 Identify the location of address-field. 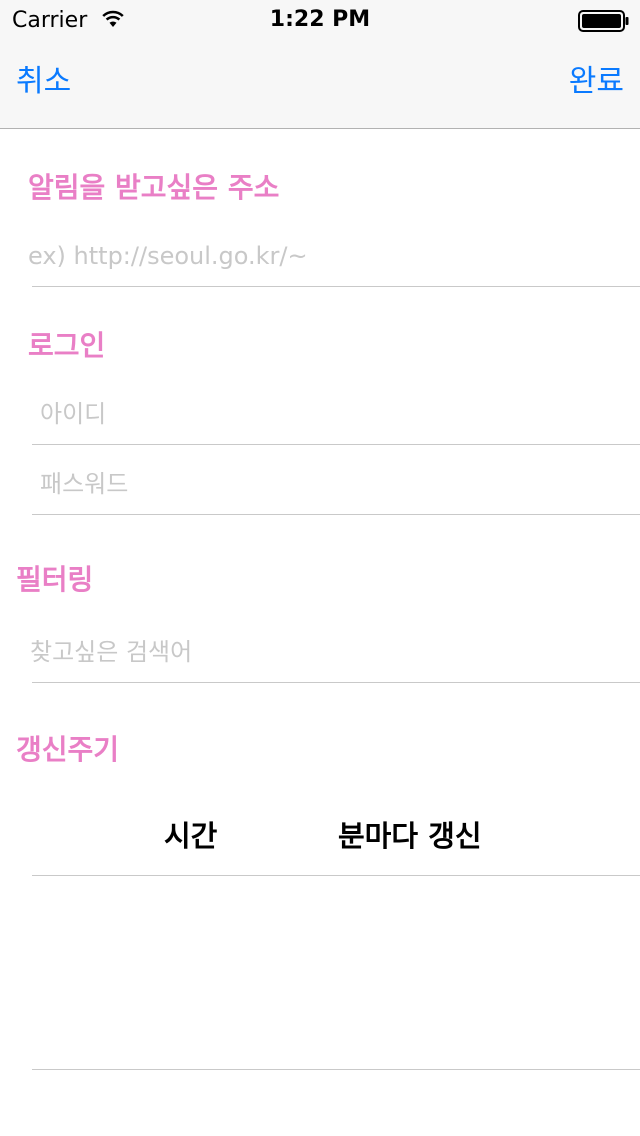
(334, 258).